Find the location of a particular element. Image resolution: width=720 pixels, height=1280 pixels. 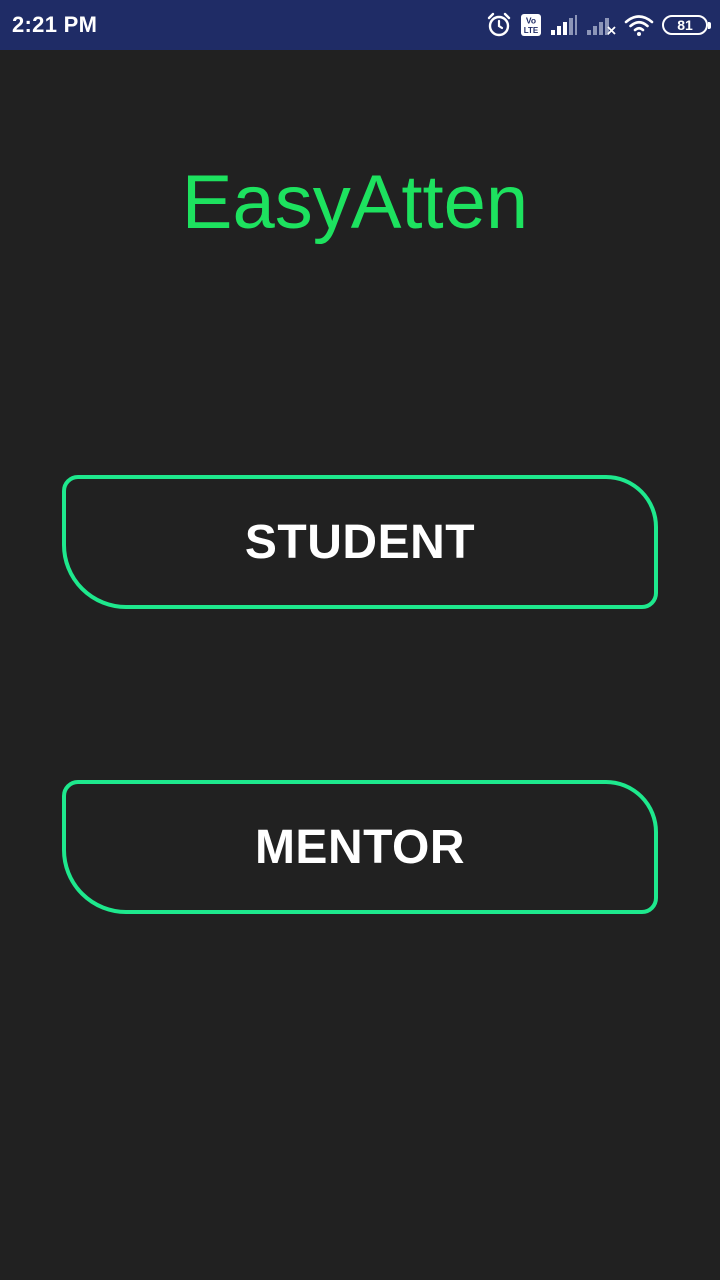

battery-tip is located at coordinates (709, 25).